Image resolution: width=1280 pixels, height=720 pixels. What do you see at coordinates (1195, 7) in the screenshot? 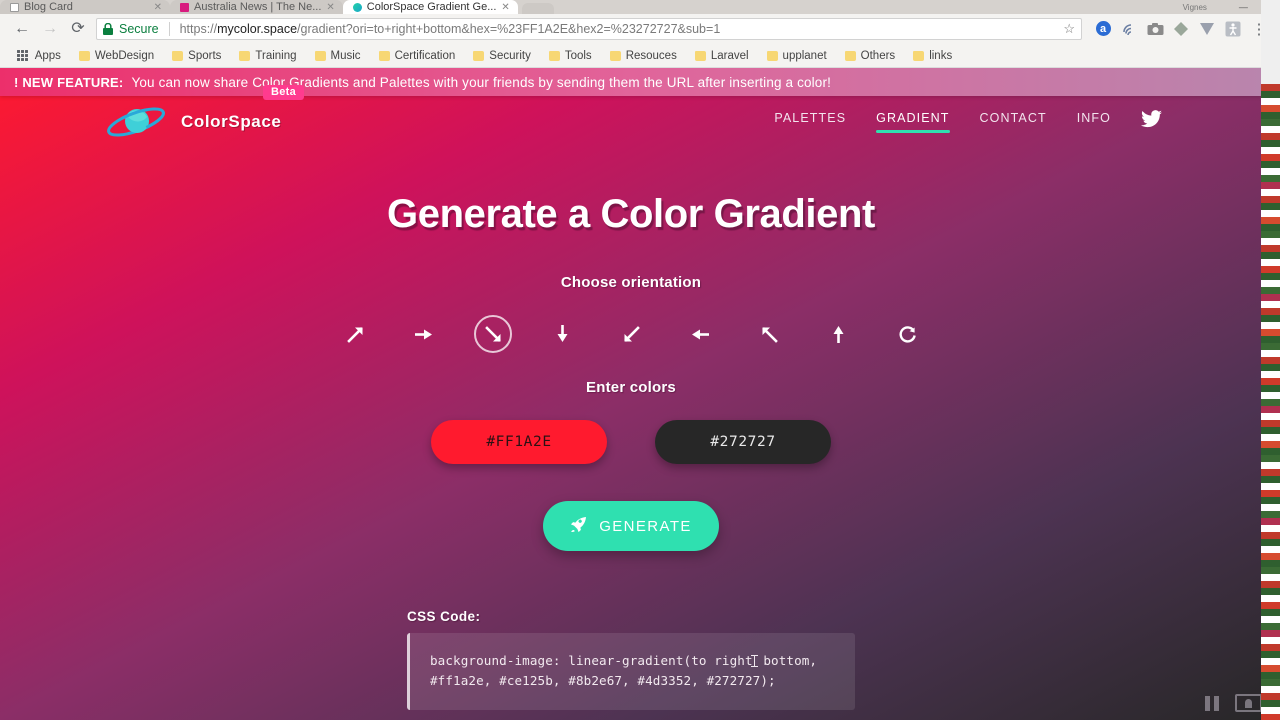
I see `profile-label: Vignes` at bounding box center [1195, 7].